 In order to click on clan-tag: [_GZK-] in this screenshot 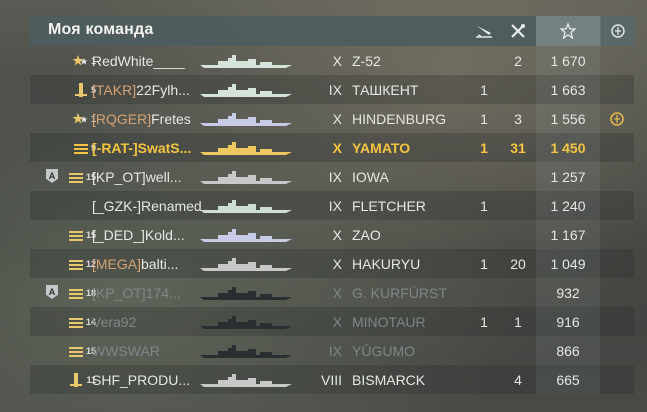, I will do `click(117, 205)`.